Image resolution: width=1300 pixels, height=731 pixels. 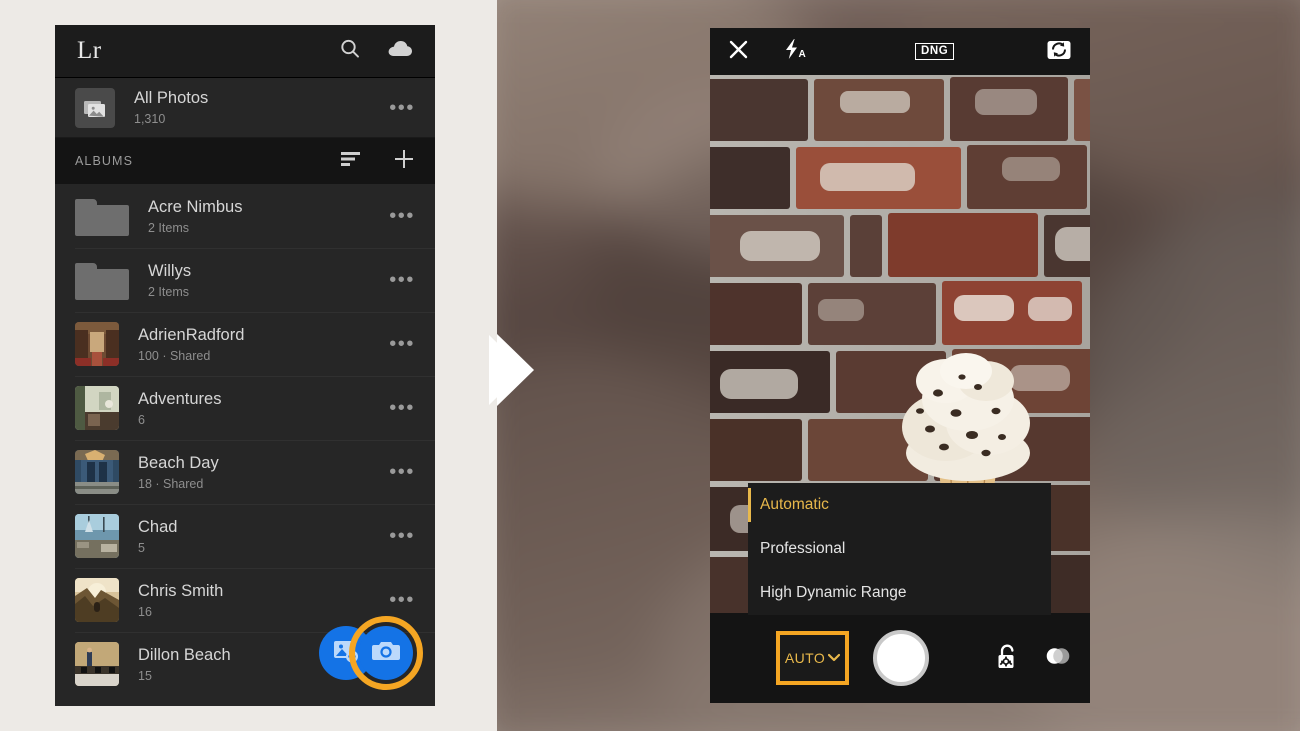 I want to click on photos-stack-icon, so click(x=95, y=107).